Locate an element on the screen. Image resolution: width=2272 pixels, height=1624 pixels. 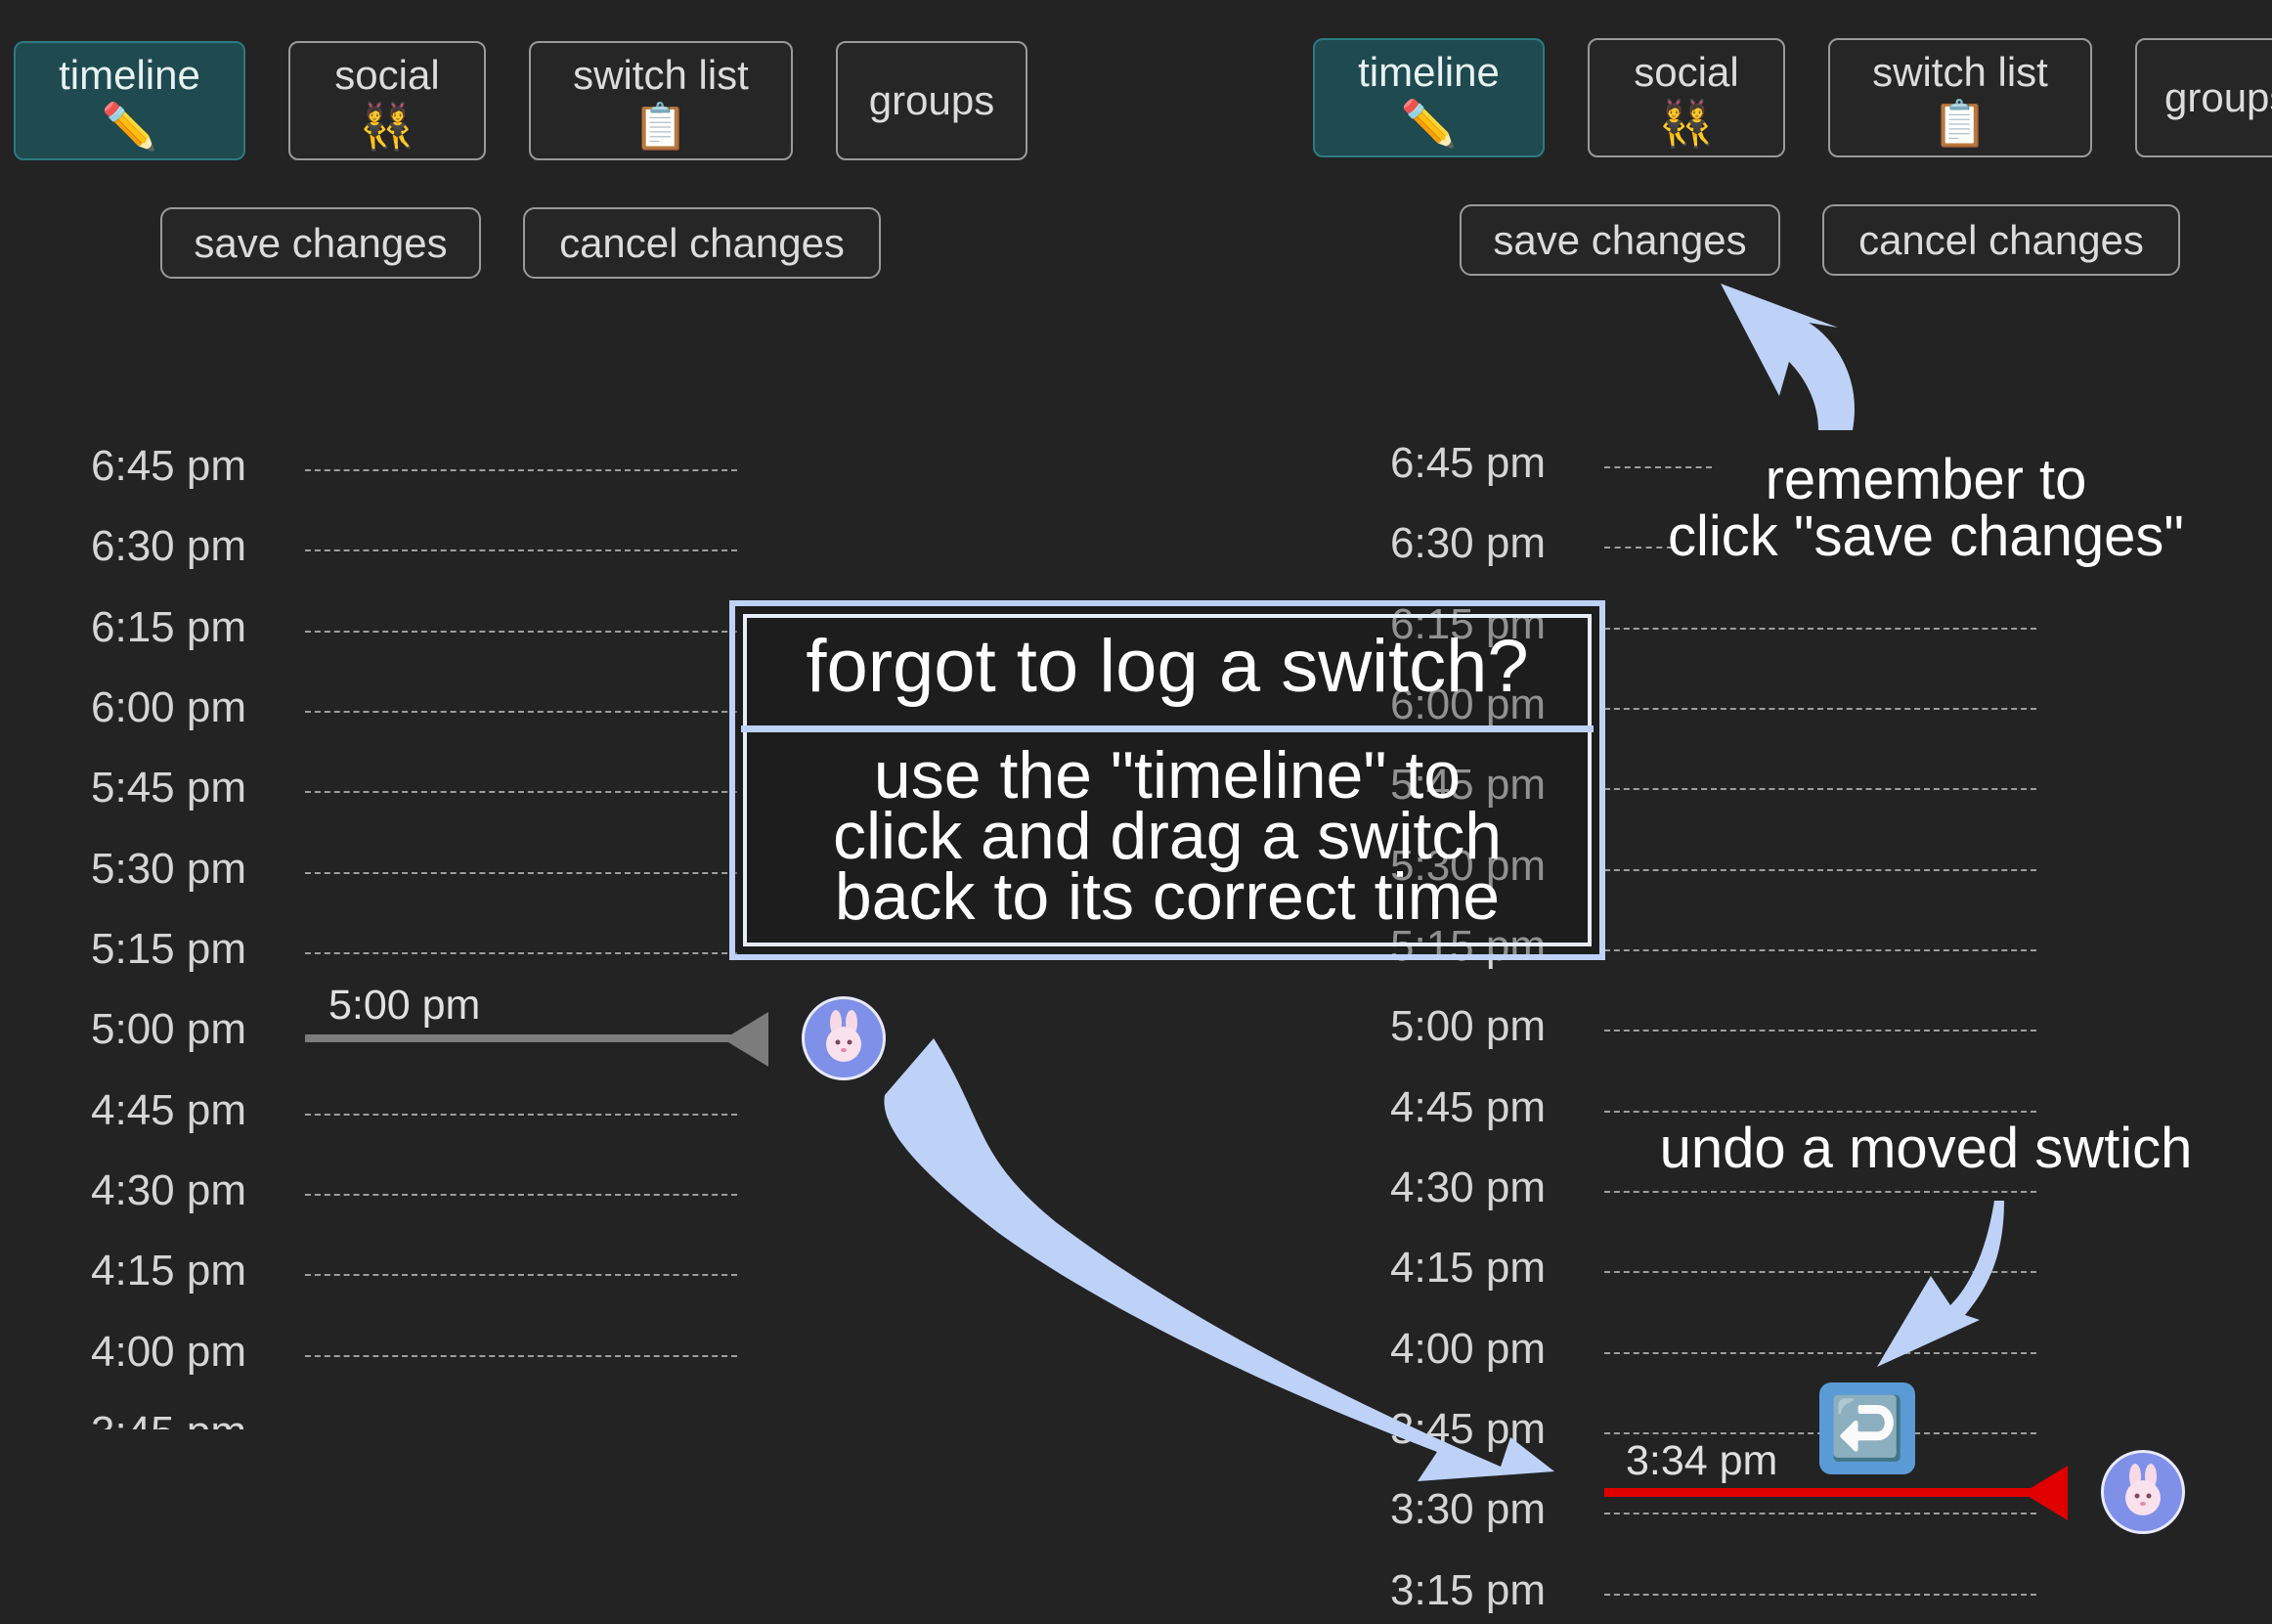
undo-icon: ↩️ is located at coordinates (1867, 1428).